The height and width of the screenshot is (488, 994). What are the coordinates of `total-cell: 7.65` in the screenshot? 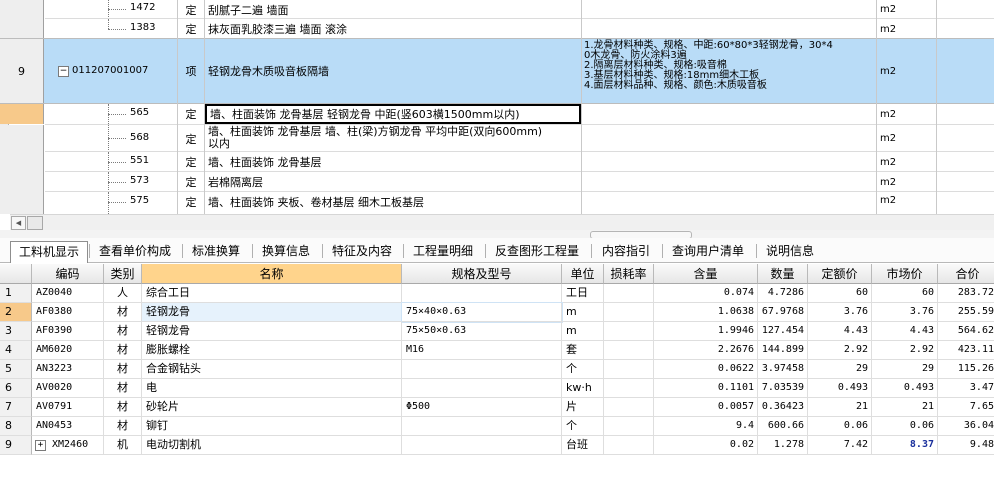 It's located at (966, 407).